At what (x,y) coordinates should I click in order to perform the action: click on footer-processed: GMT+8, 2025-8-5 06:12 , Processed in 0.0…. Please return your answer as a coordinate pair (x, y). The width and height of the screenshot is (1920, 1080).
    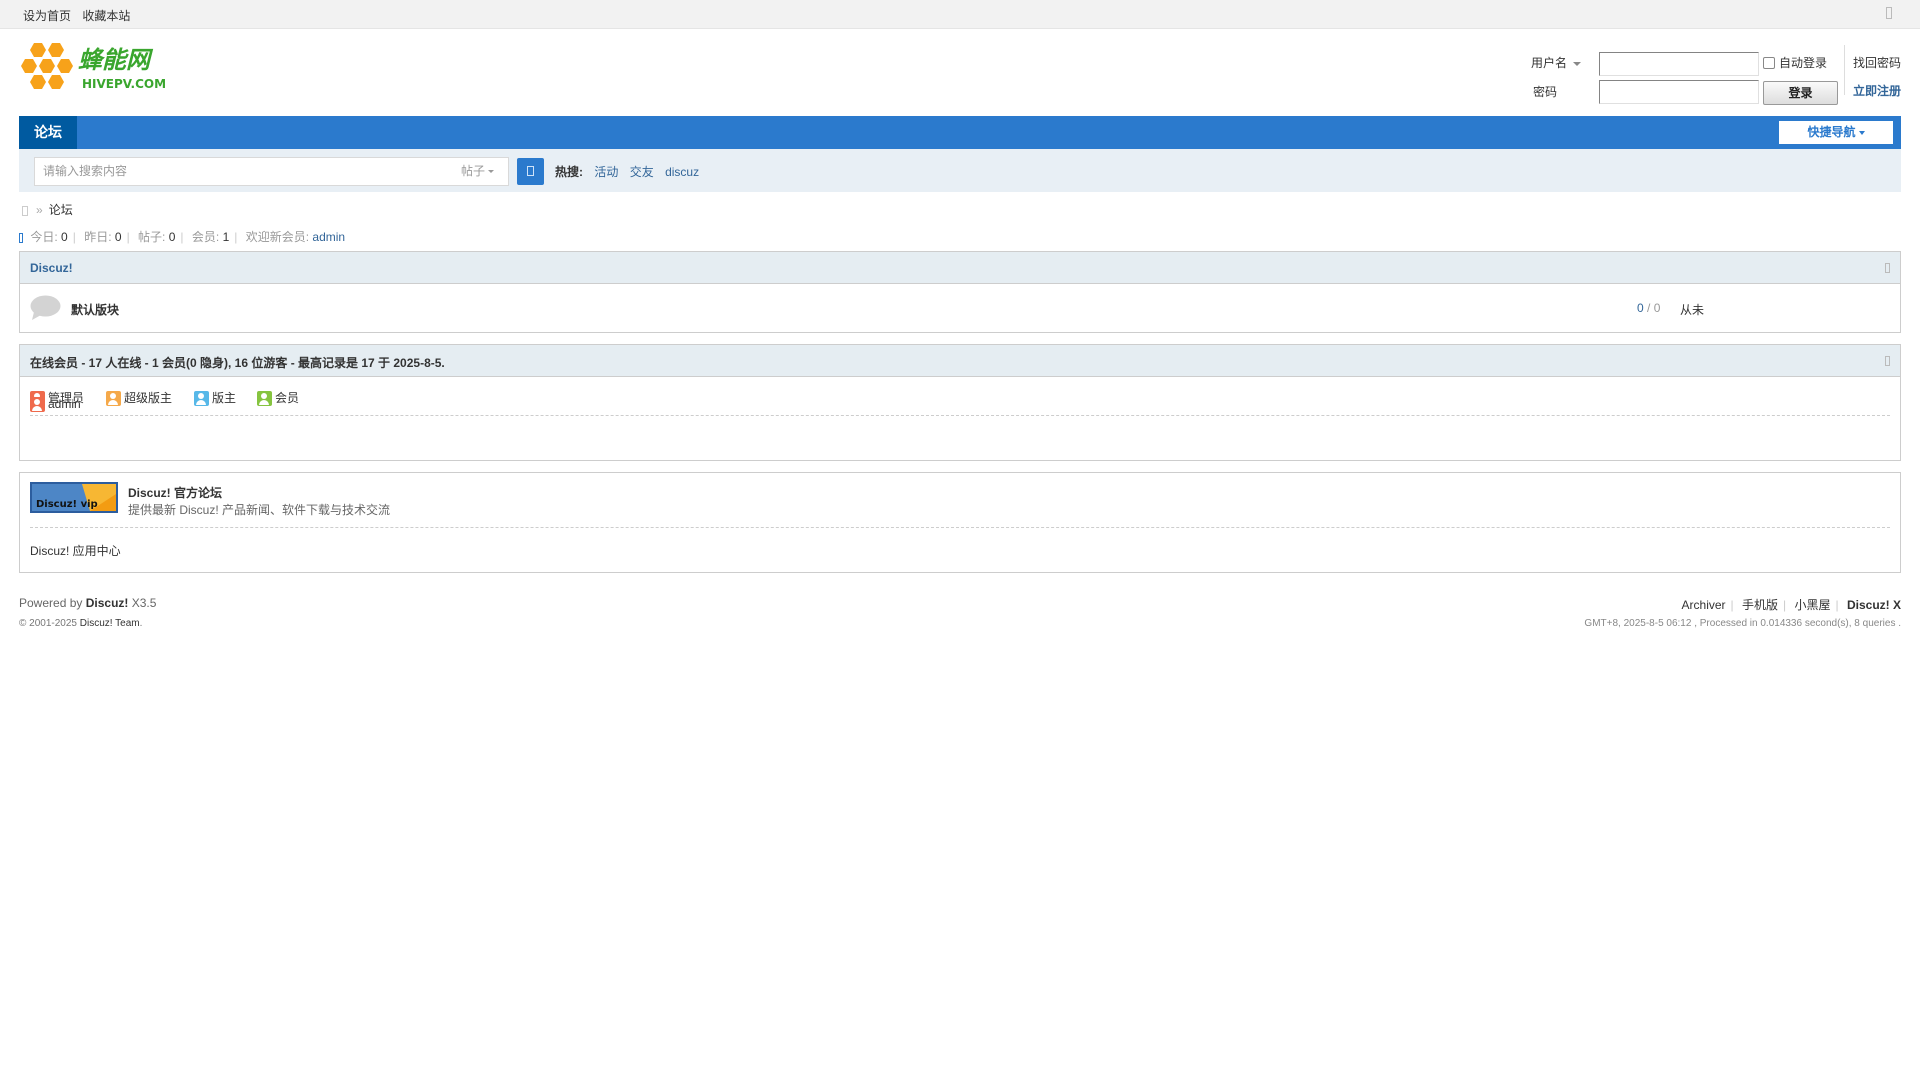
    Looking at the image, I should click on (1742, 623).